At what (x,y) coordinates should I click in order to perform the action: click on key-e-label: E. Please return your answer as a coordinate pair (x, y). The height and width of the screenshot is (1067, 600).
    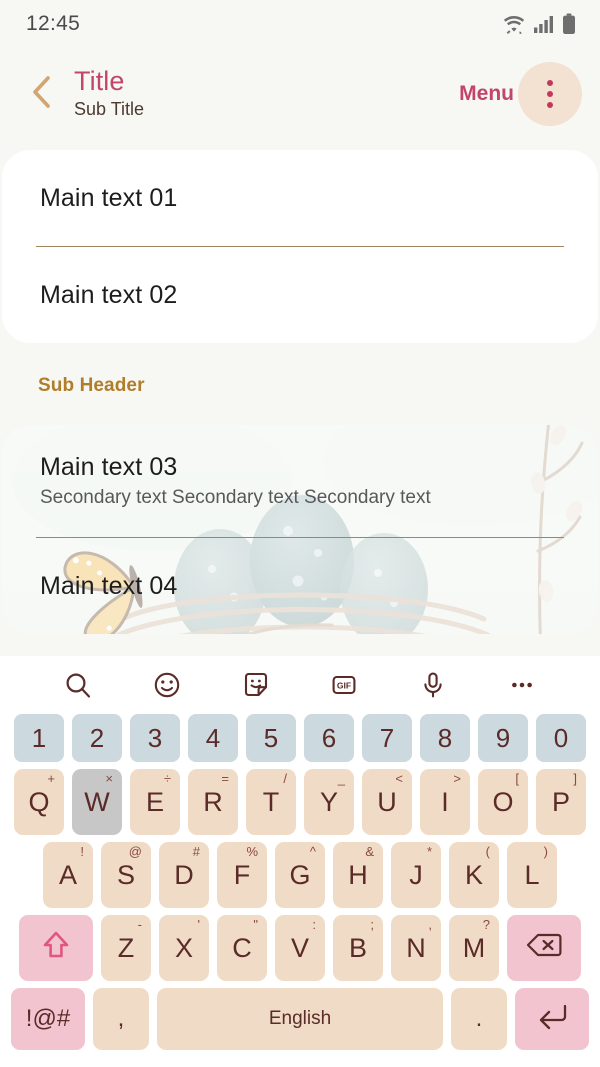
    Looking at the image, I should click on (154, 801).